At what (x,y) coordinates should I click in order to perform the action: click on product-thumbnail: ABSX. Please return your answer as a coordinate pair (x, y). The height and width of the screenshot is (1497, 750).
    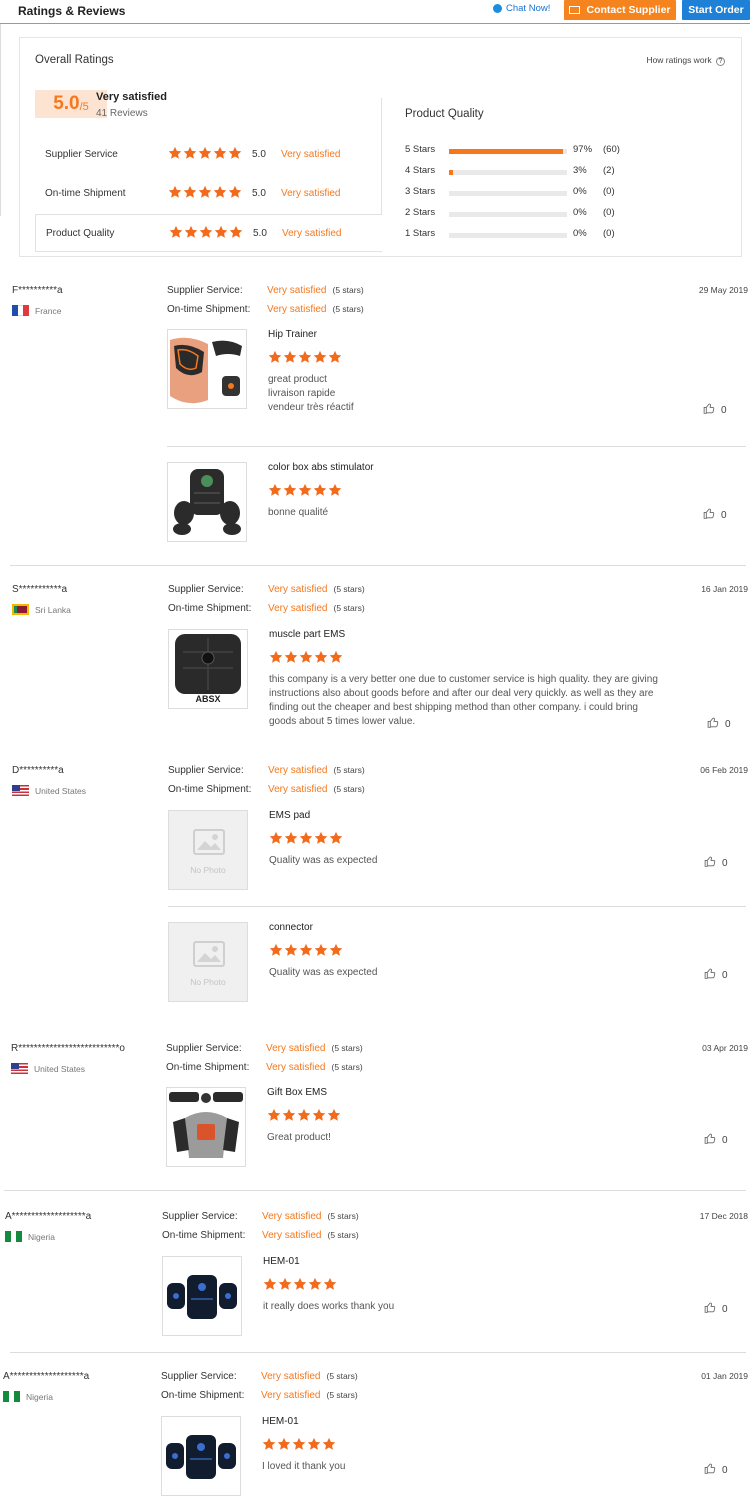
    Looking at the image, I should click on (208, 669).